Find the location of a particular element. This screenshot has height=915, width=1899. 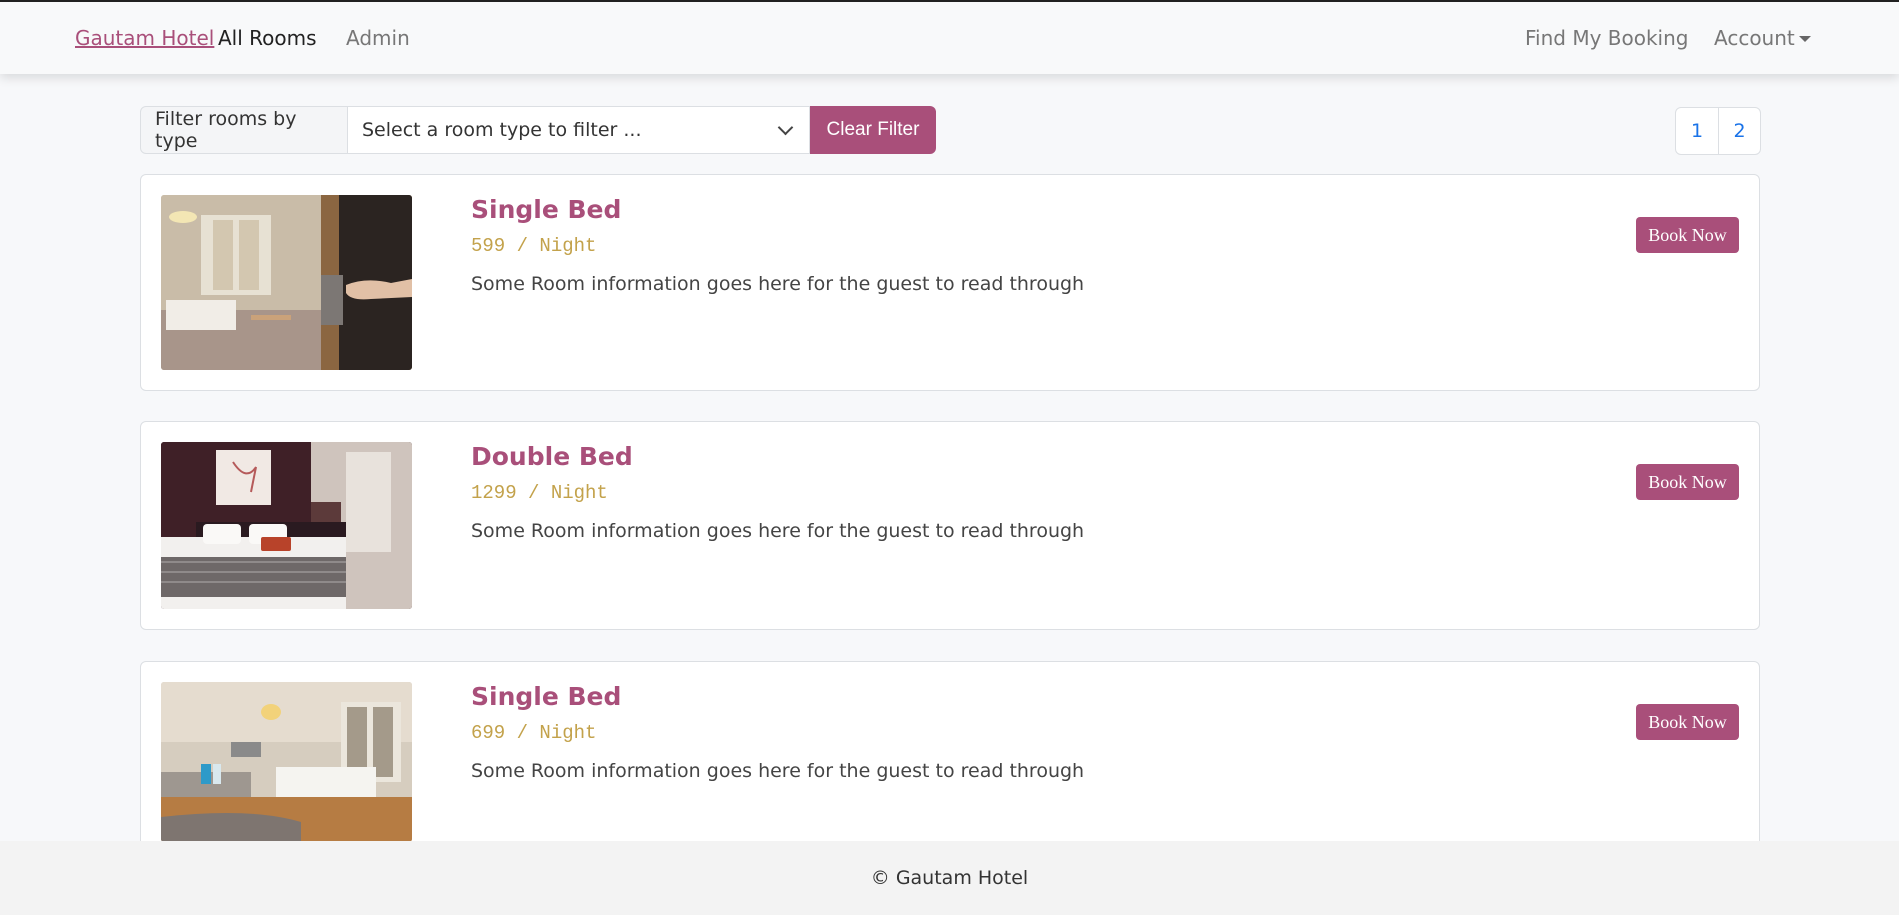

nav-find-my-booking: Find My Booking is located at coordinates (1607, 38).